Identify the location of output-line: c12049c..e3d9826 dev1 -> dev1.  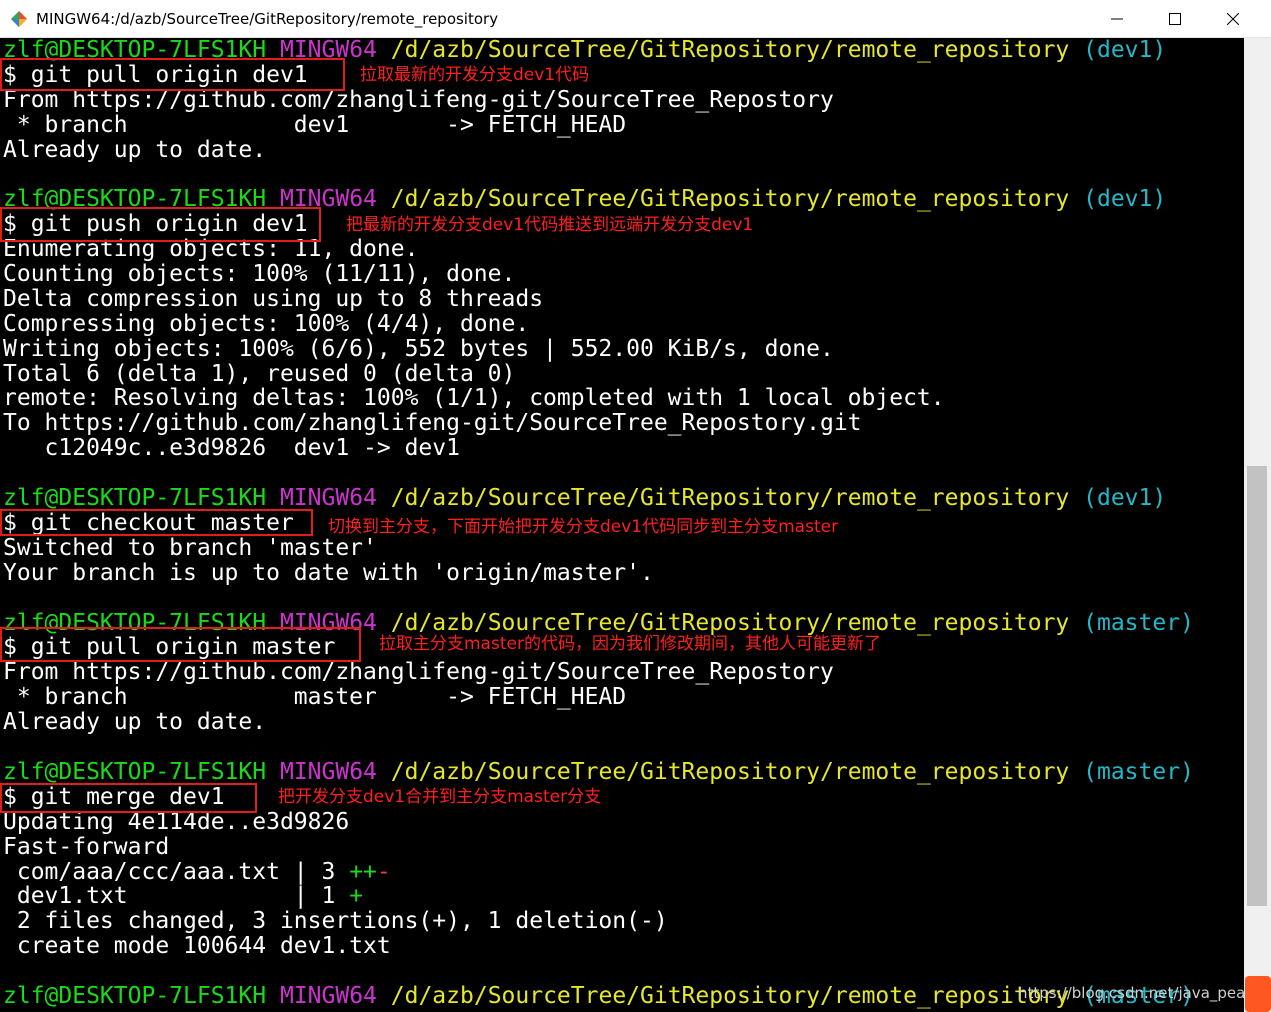
(231, 448).